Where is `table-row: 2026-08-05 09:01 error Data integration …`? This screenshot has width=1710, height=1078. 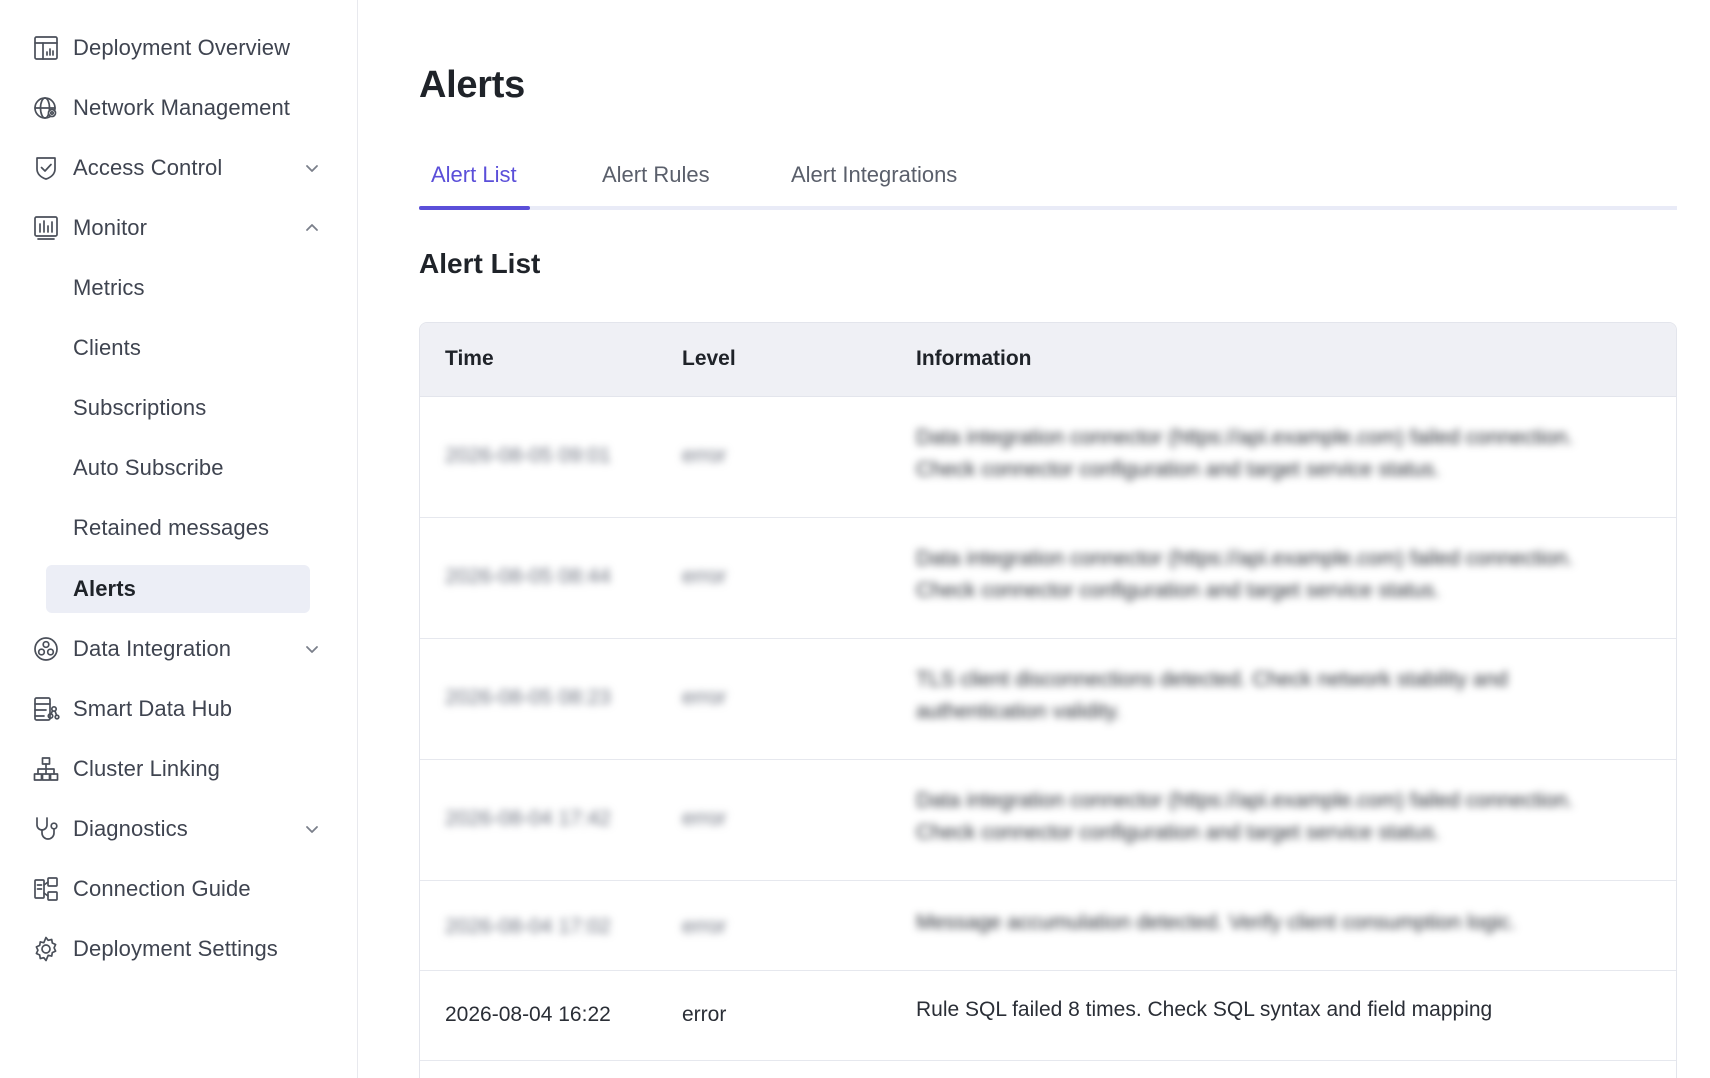
table-row: 2026-08-05 09:01 error Data integration … is located at coordinates (1048, 457).